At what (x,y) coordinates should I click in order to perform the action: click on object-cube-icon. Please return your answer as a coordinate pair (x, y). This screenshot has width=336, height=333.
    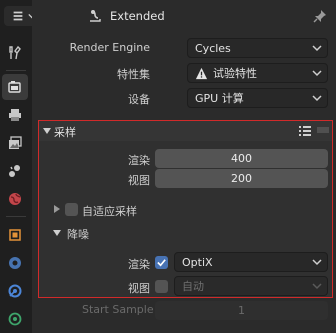
    Looking at the image, I should click on (15, 235).